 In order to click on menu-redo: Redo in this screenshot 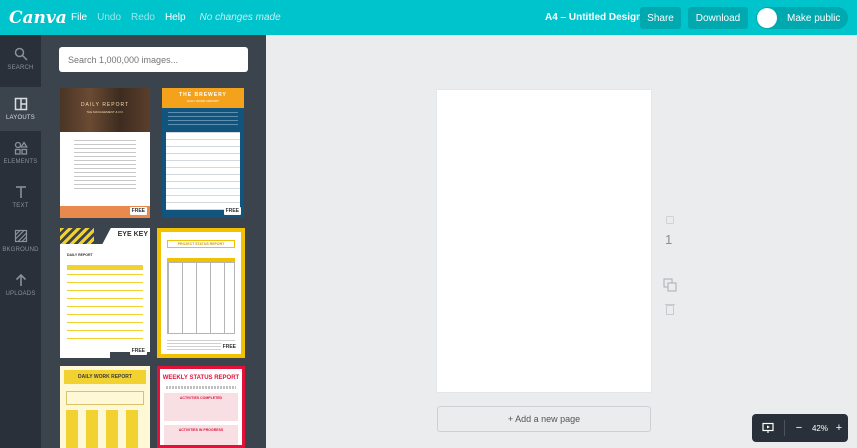, I will do `click(143, 17)`.